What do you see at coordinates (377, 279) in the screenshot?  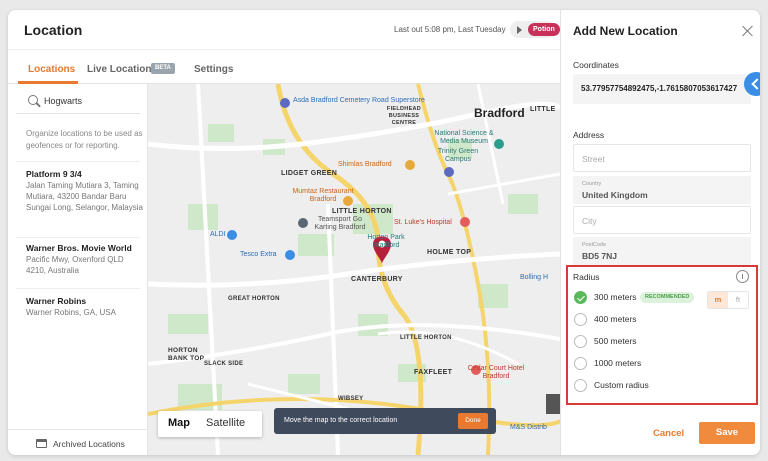 I see `map-label: CANTERBURY` at bounding box center [377, 279].